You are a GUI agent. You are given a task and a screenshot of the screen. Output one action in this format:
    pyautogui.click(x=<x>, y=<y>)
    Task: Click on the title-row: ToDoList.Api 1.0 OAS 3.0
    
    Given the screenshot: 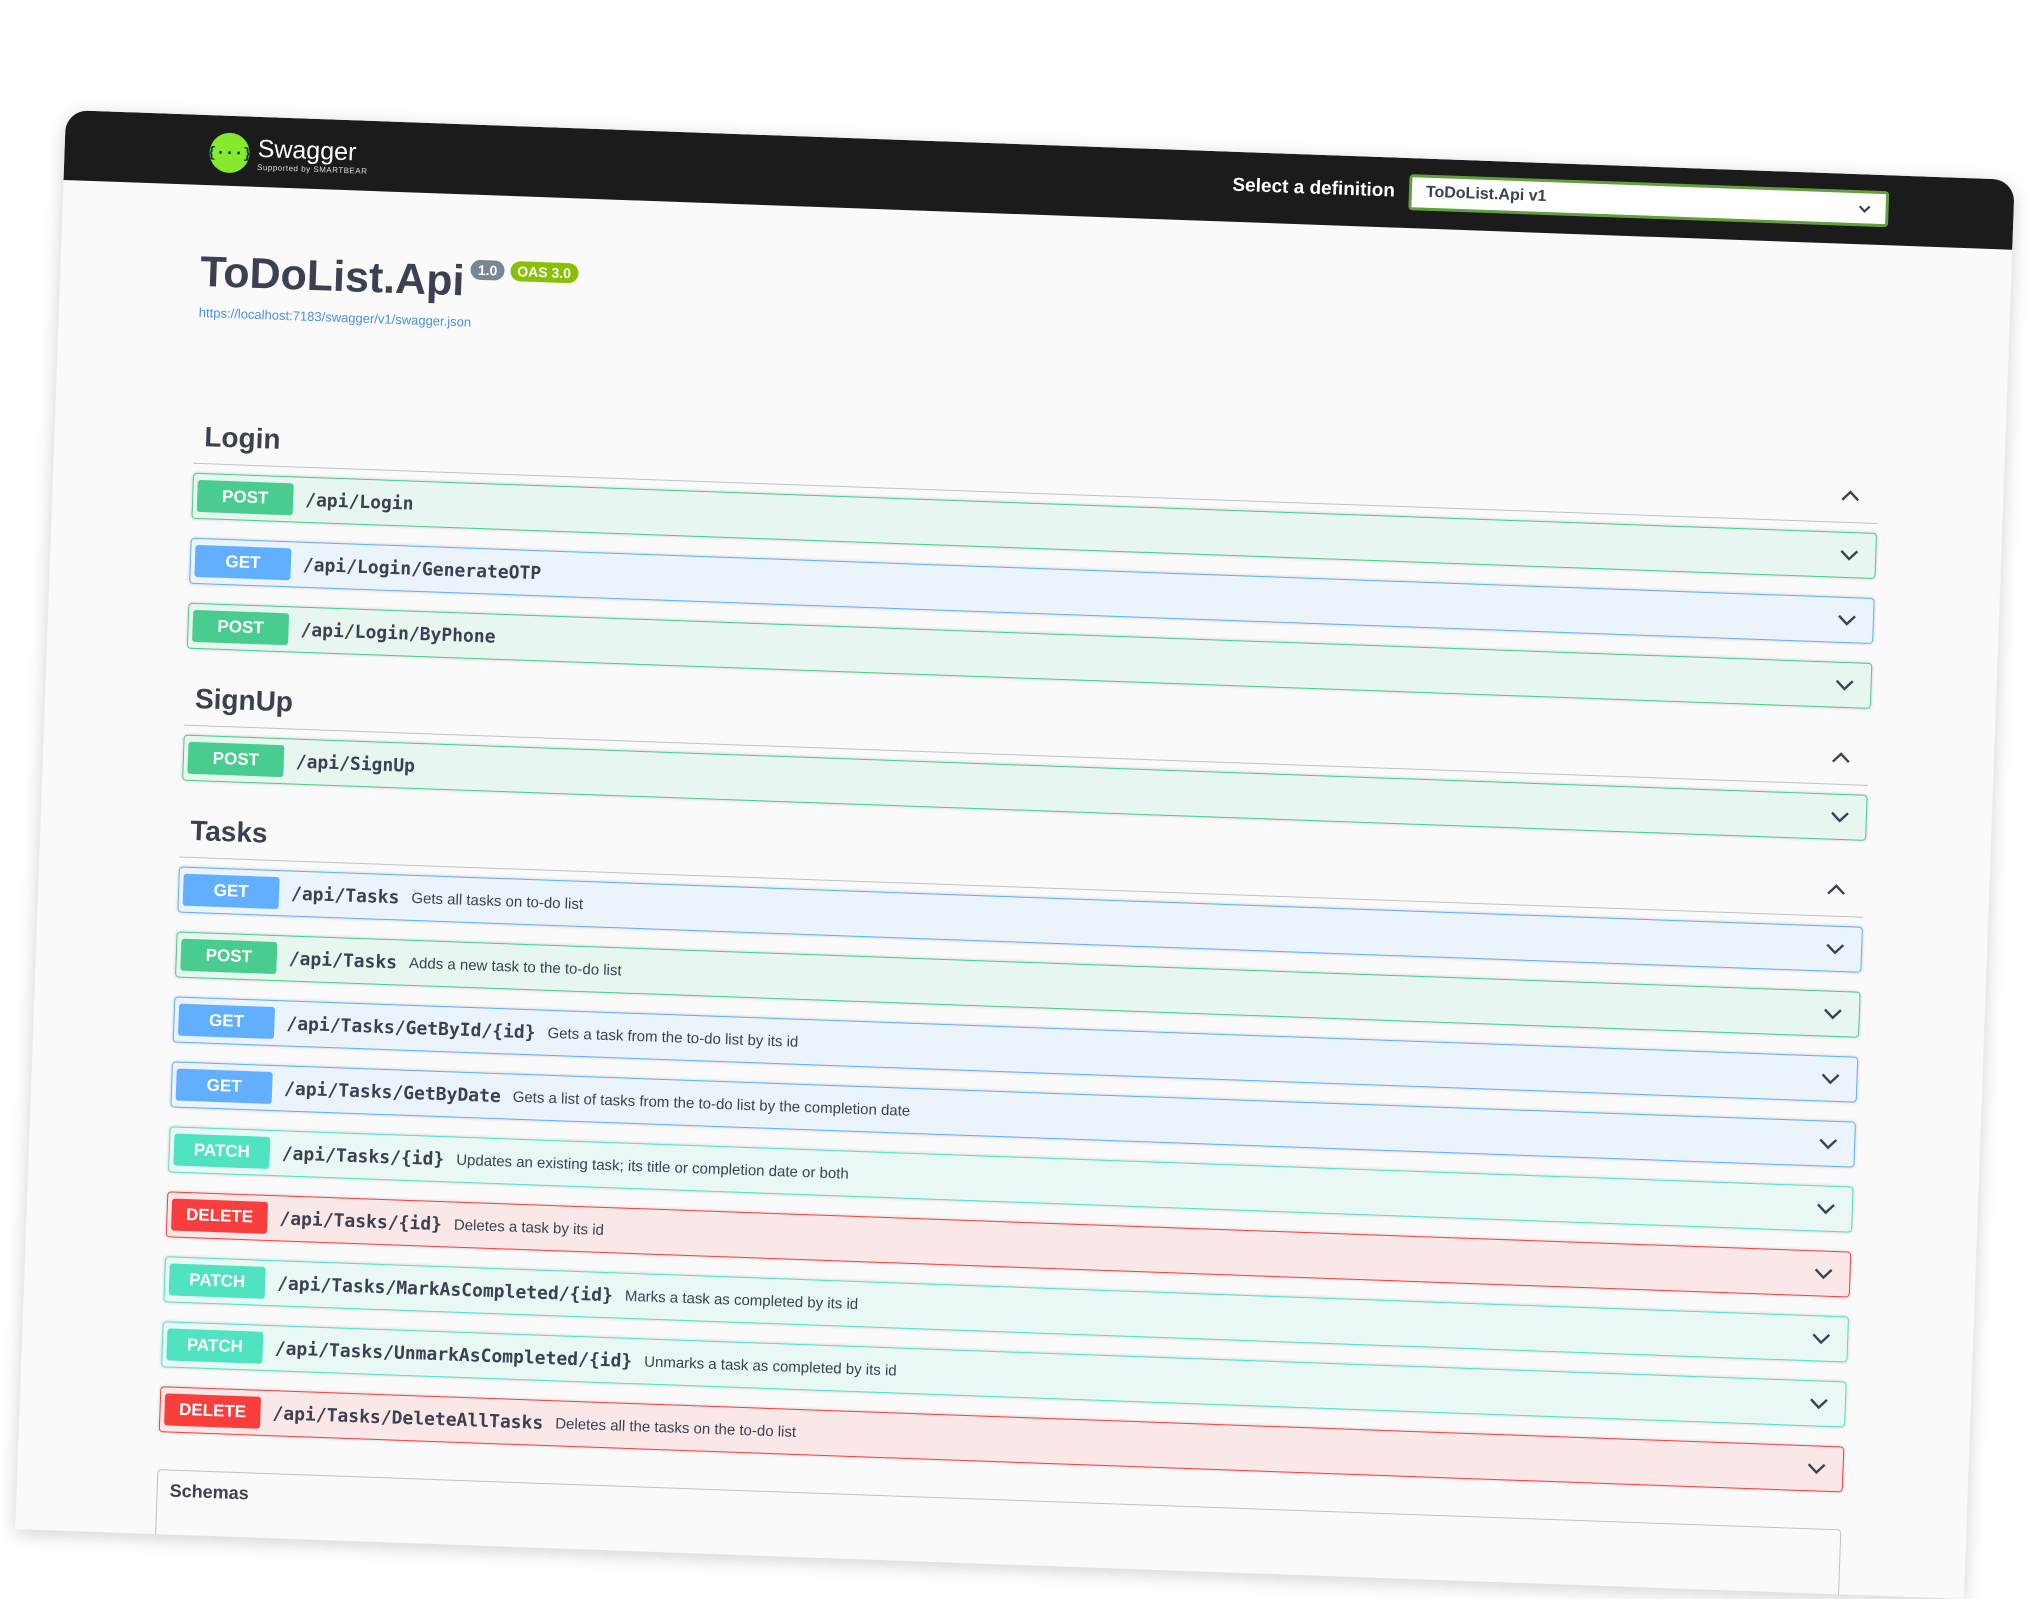 What is the action you would take?
    pyautogui.click(x=389, y=278)
    